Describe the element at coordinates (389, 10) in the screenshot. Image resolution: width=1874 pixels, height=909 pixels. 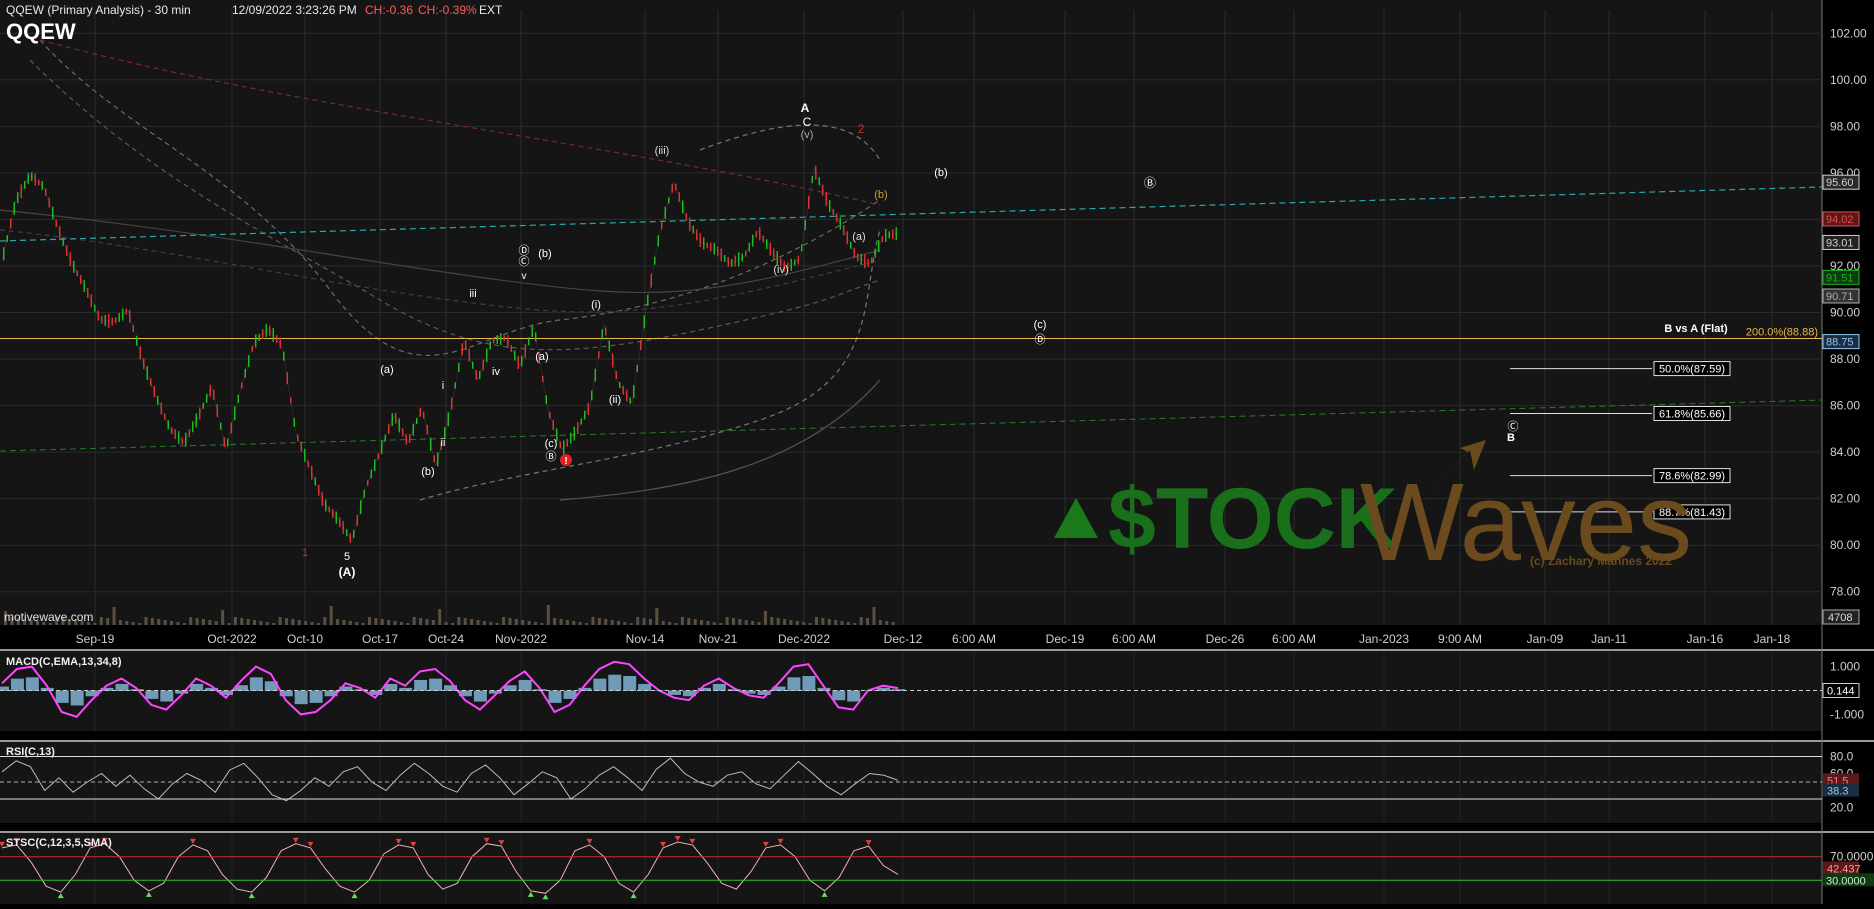
I see `change-absolute: CH:-0.36` at that location.